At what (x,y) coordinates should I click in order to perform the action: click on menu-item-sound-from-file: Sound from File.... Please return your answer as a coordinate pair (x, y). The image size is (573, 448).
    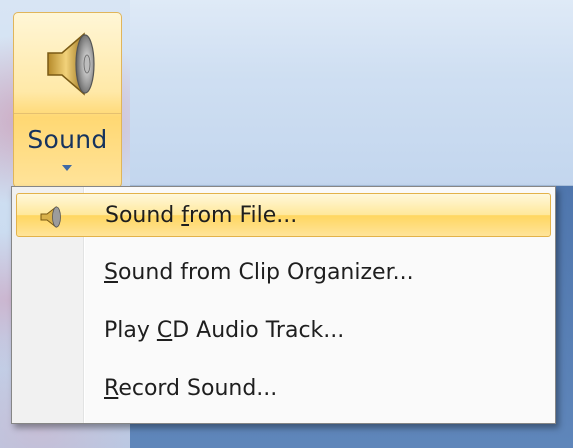
    Looking at the image, I should click on (283, 215).